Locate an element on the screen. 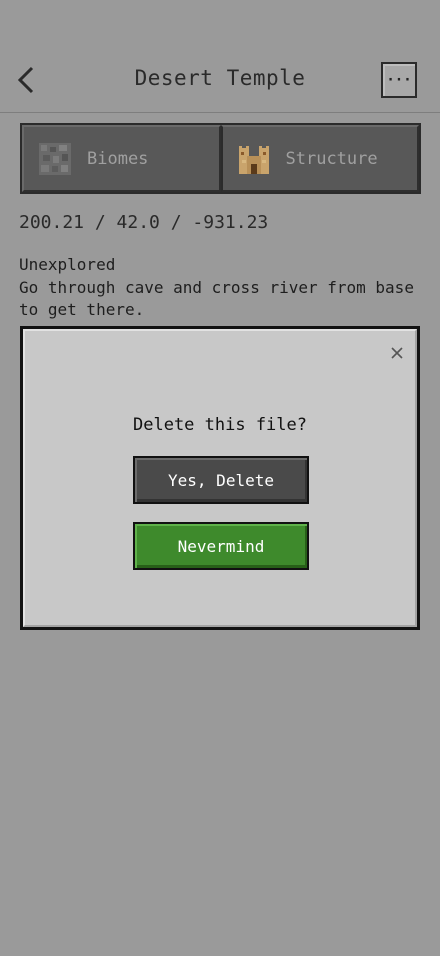 Image resolution: width=440 pixels, height=956 pixels. exploration-status: Unexplored is located at coordinates (67, 264).